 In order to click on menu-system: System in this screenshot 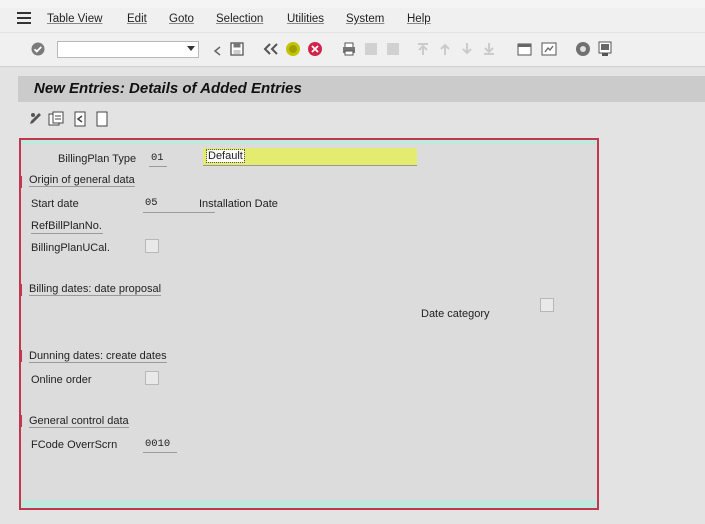, I will do `click(365, 19)`.